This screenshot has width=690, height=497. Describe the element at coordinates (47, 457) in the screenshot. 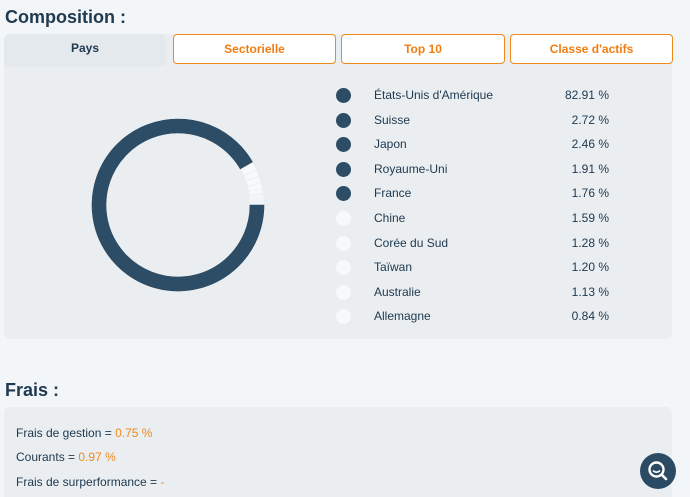

I see `fee-label: Courants =` at that location.